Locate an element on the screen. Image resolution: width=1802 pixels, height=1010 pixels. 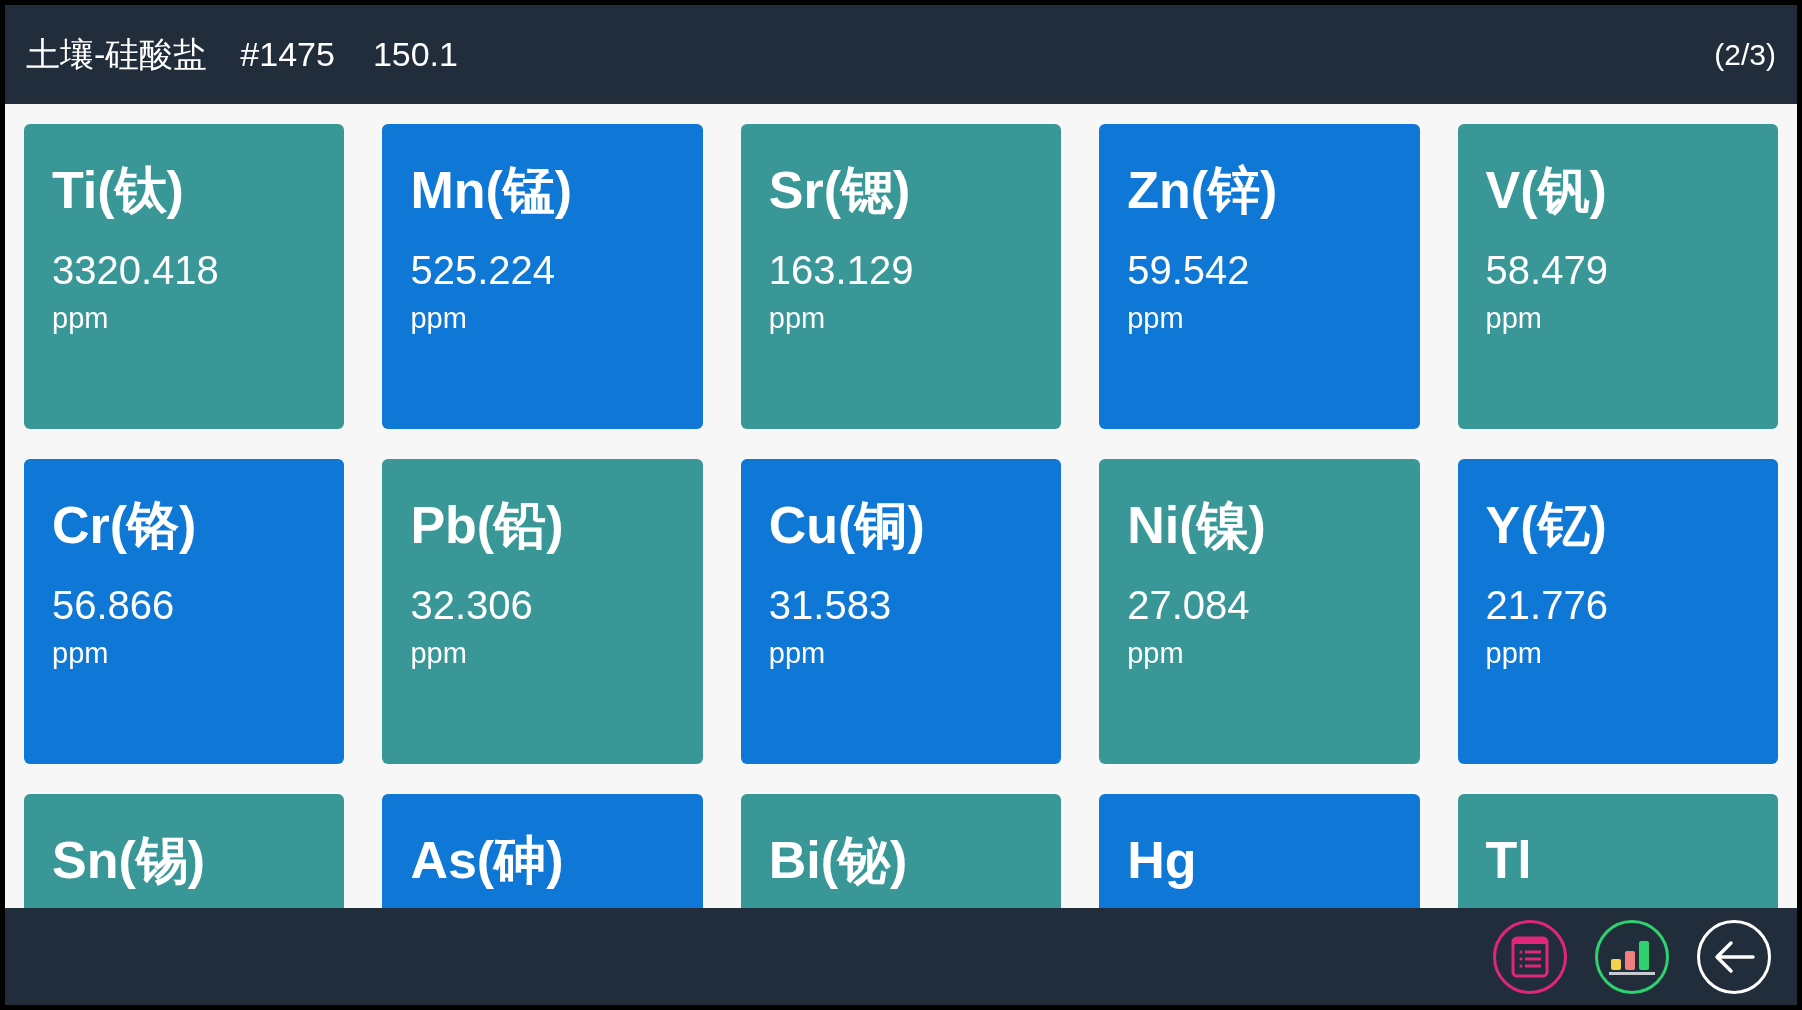
element-name: V(钒) is located at coordinates (1546, 190).